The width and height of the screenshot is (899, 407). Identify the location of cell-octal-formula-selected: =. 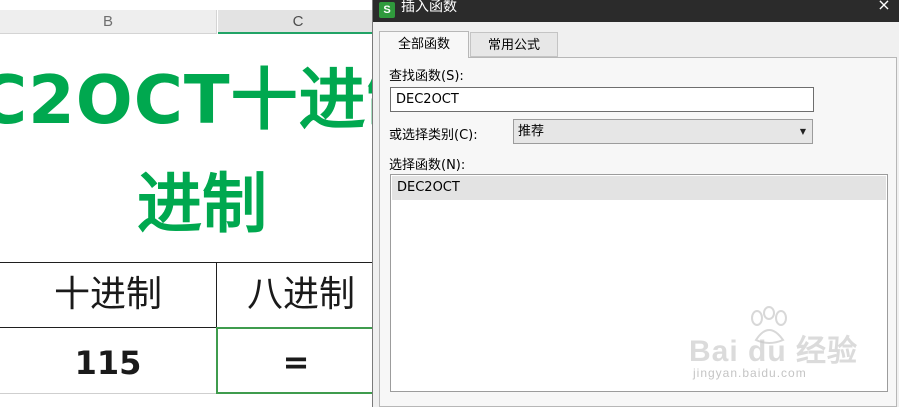
(294, 360).